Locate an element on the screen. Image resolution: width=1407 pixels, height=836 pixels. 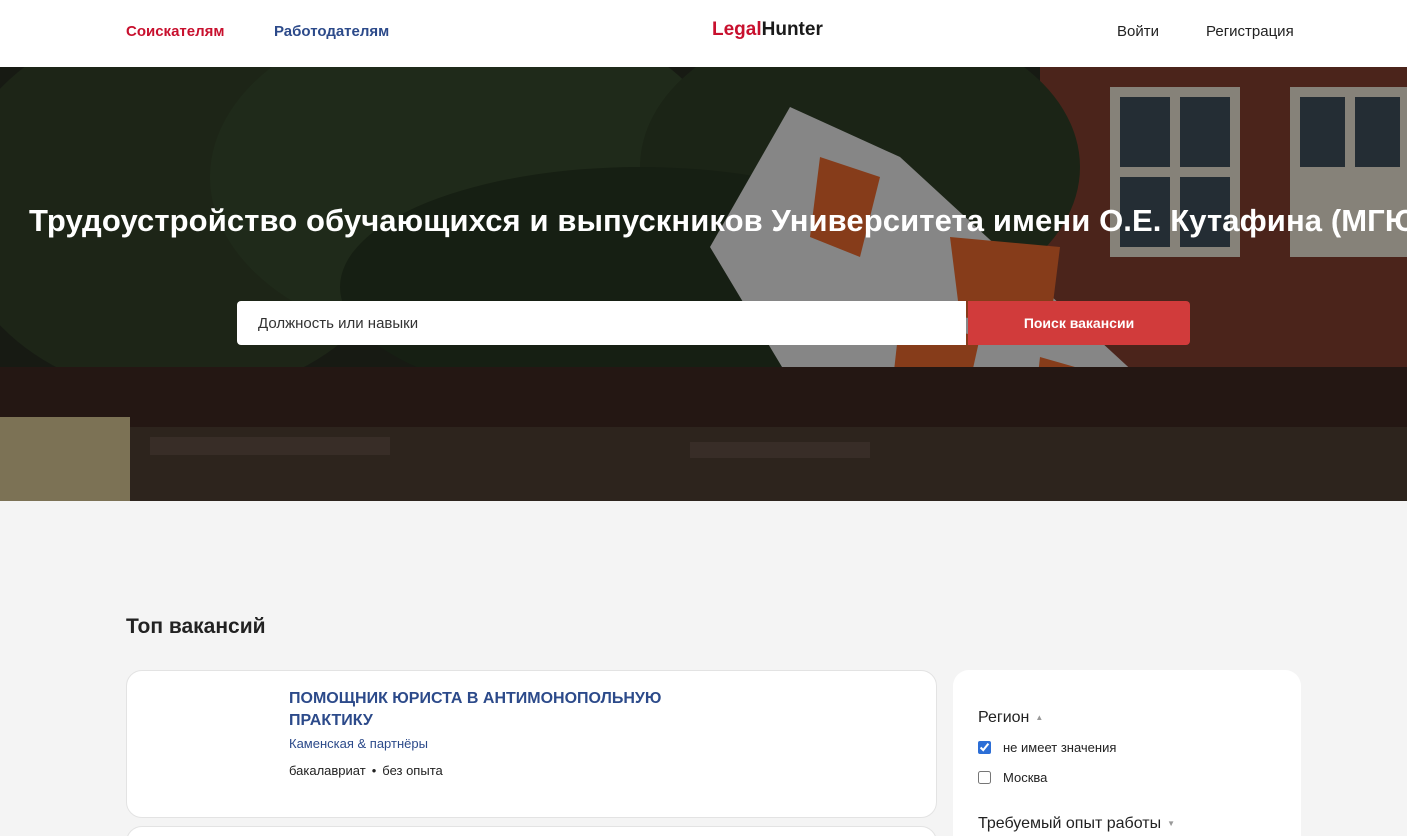
vacancy-meta: бакалавриат • без опыта is located at coordinates (366, 770).